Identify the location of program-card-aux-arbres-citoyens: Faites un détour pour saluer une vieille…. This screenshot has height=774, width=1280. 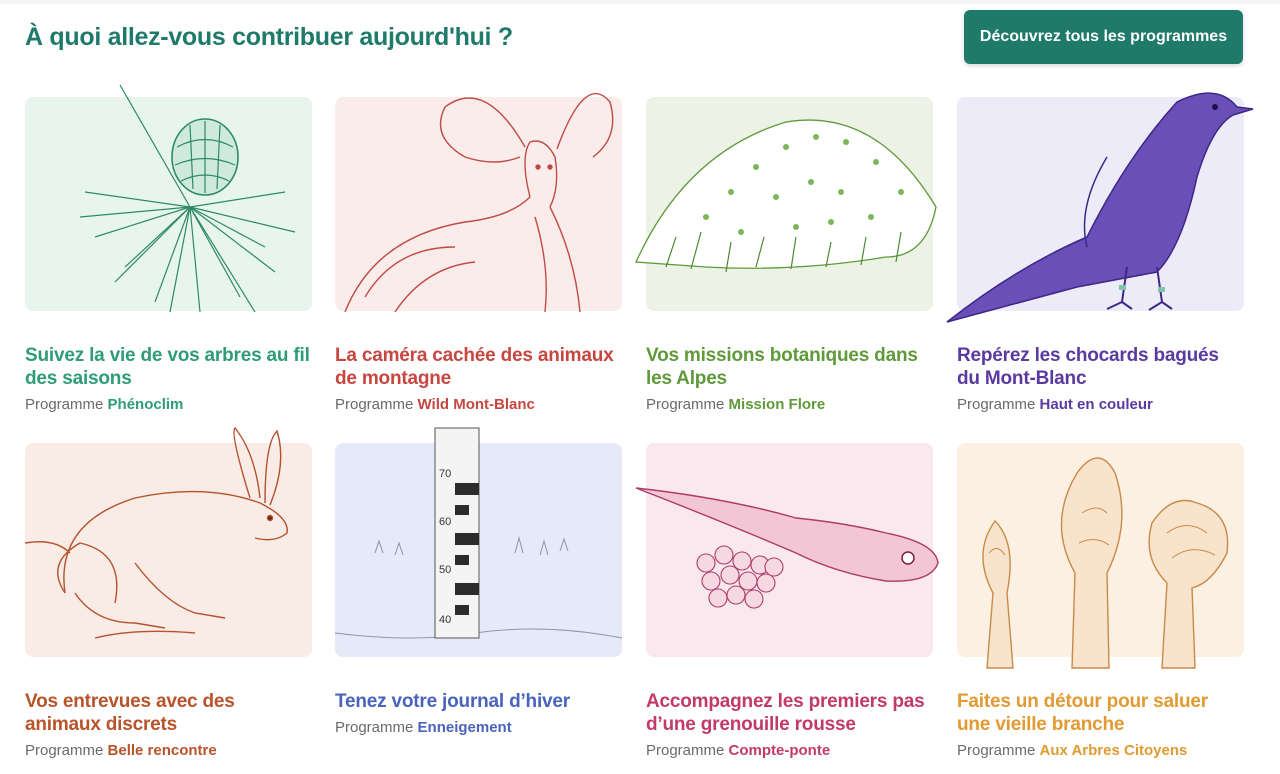
(1100, 601).